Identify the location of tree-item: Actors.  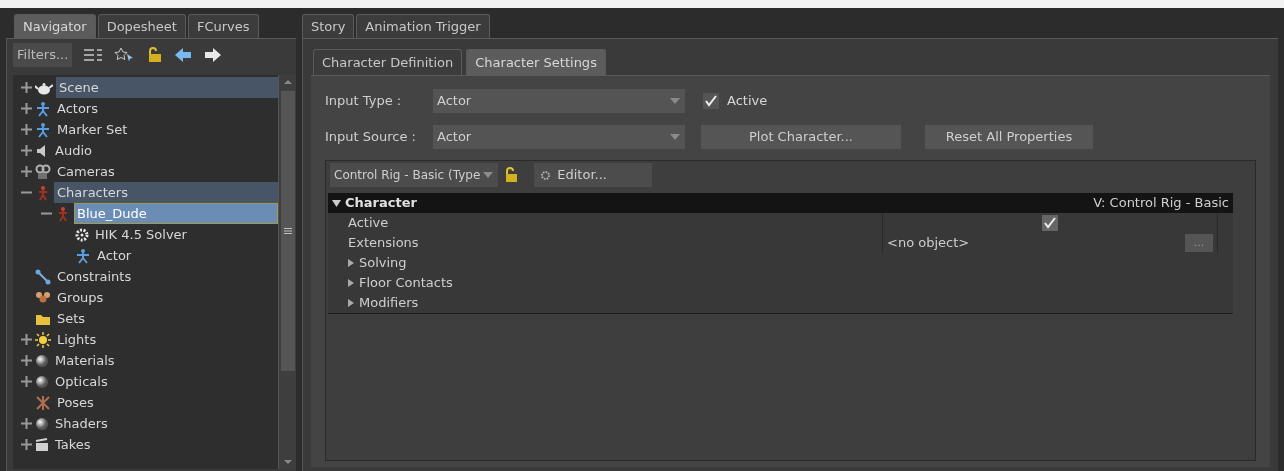
(166, 108).